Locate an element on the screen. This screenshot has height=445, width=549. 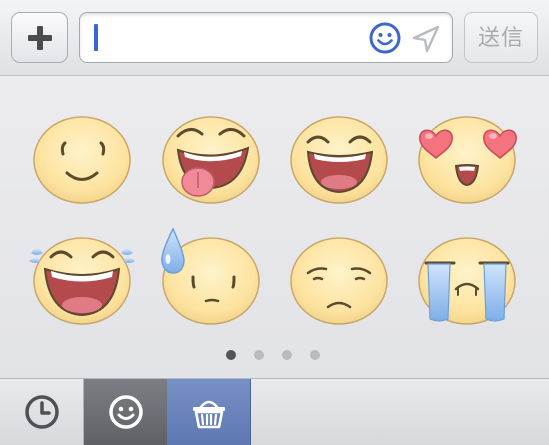
heart-eyes-face-sticker is located at coordinates (467, 158).